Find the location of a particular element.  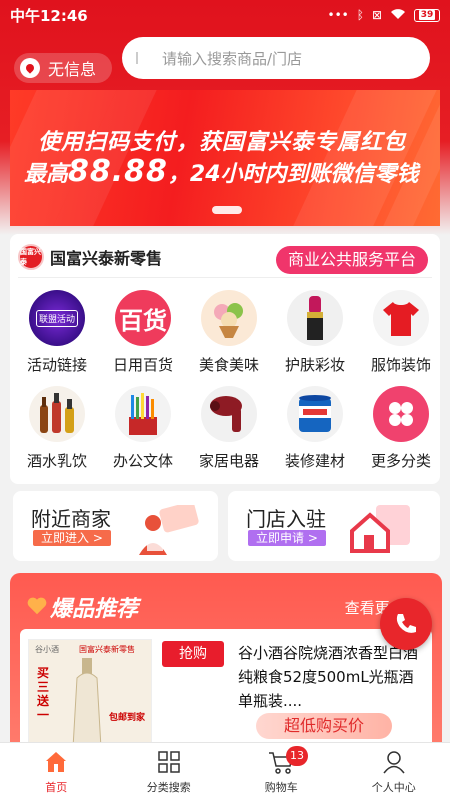

banner-suffix: ，24小时内到账微信零钱 is located at coordinates (293, 174).